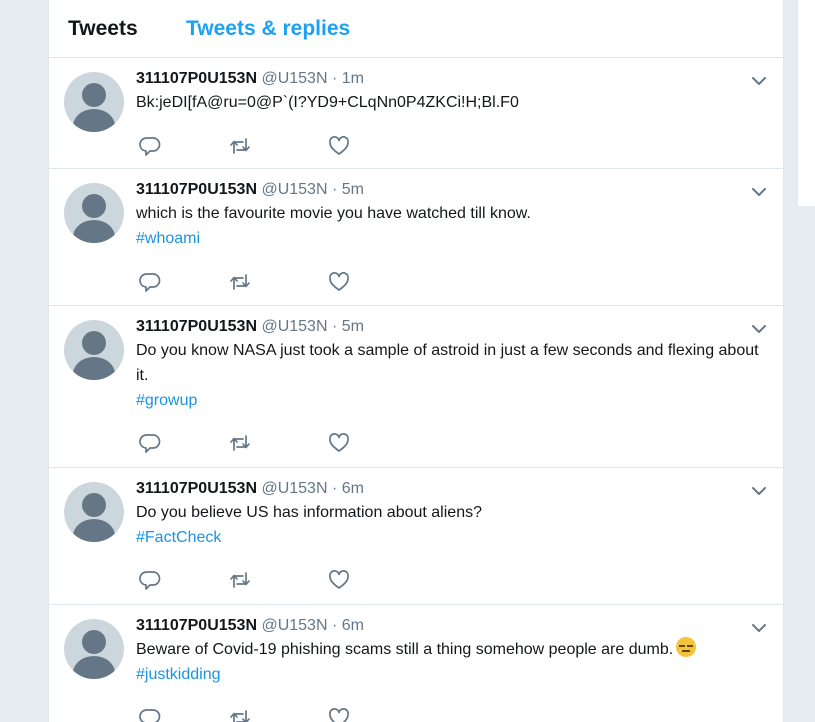  I want to click on right-sidebar-panel, so click(806, 103).